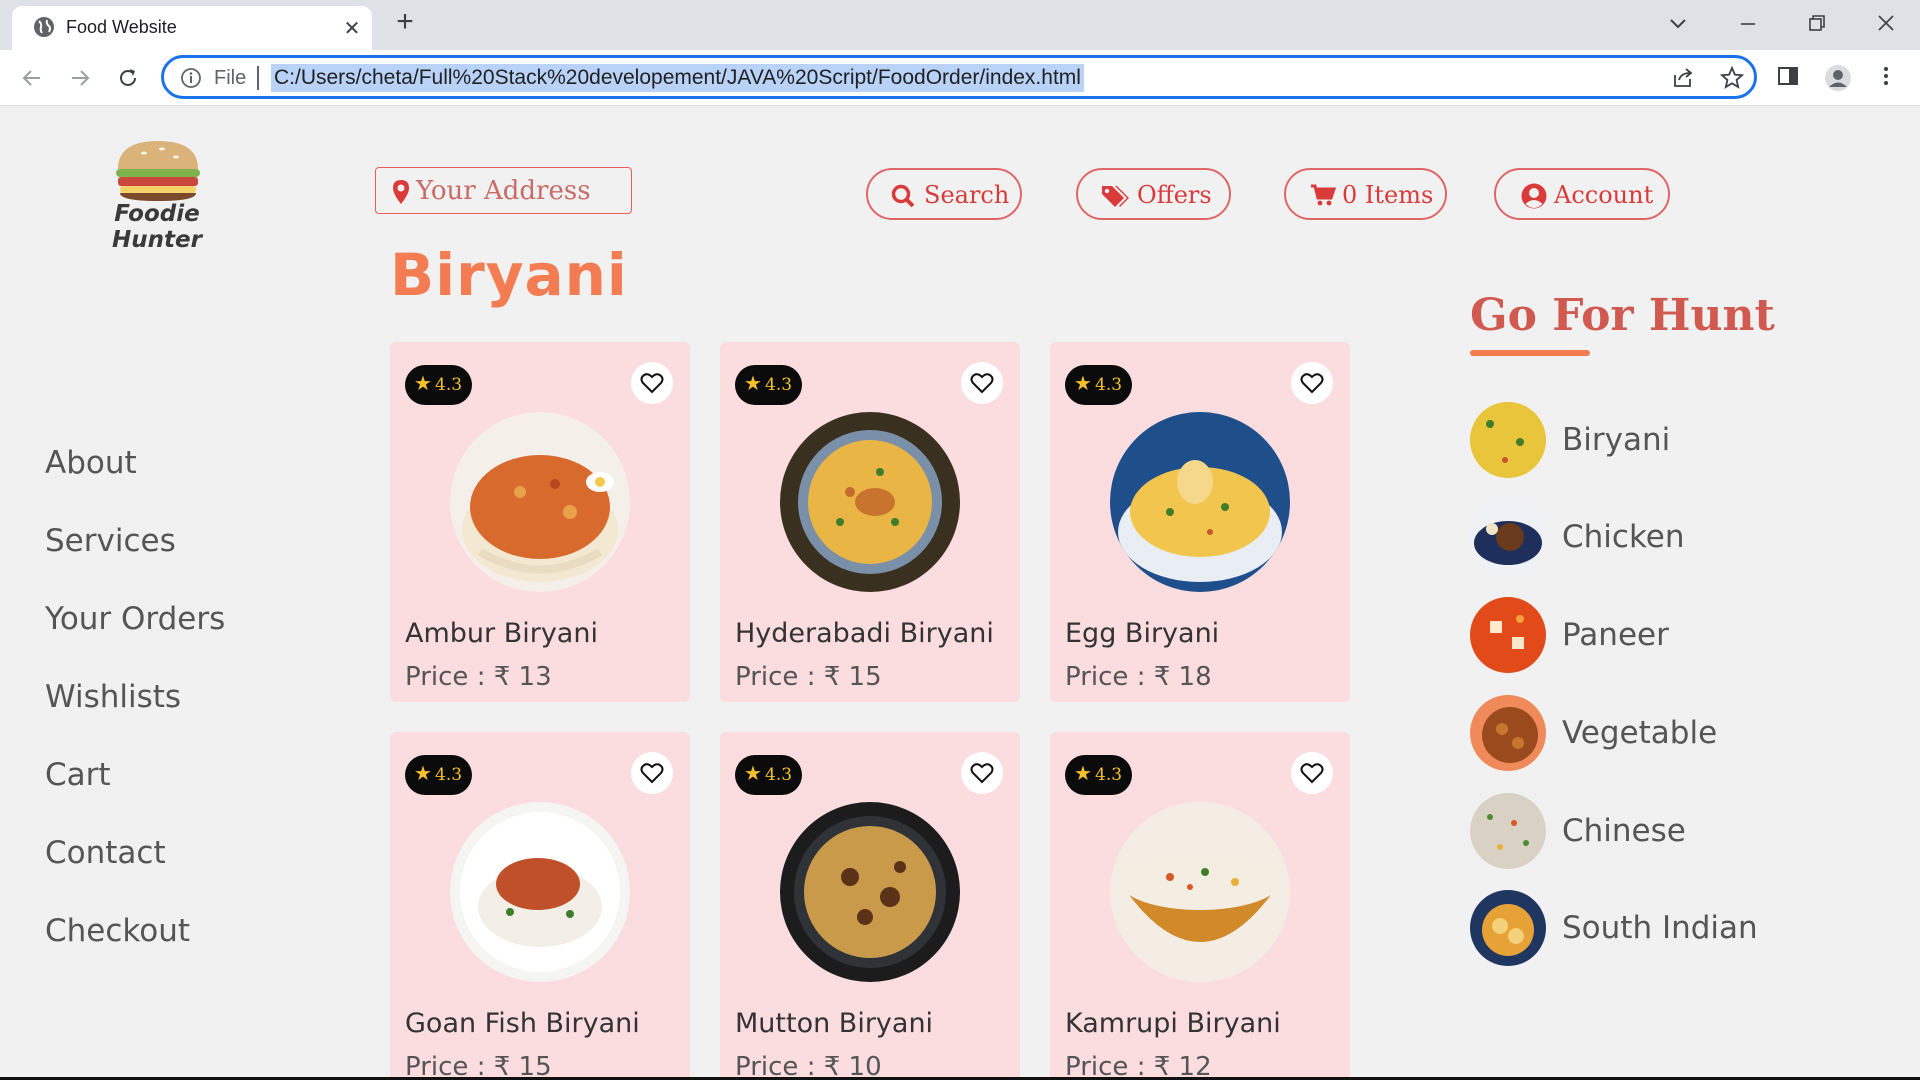 The image size is (1920, 1080). What do you see at coordinates (478, 677) in the screenshot?
I see `dish-price: Price : ₹ 13` at bounding box center [478, 677].